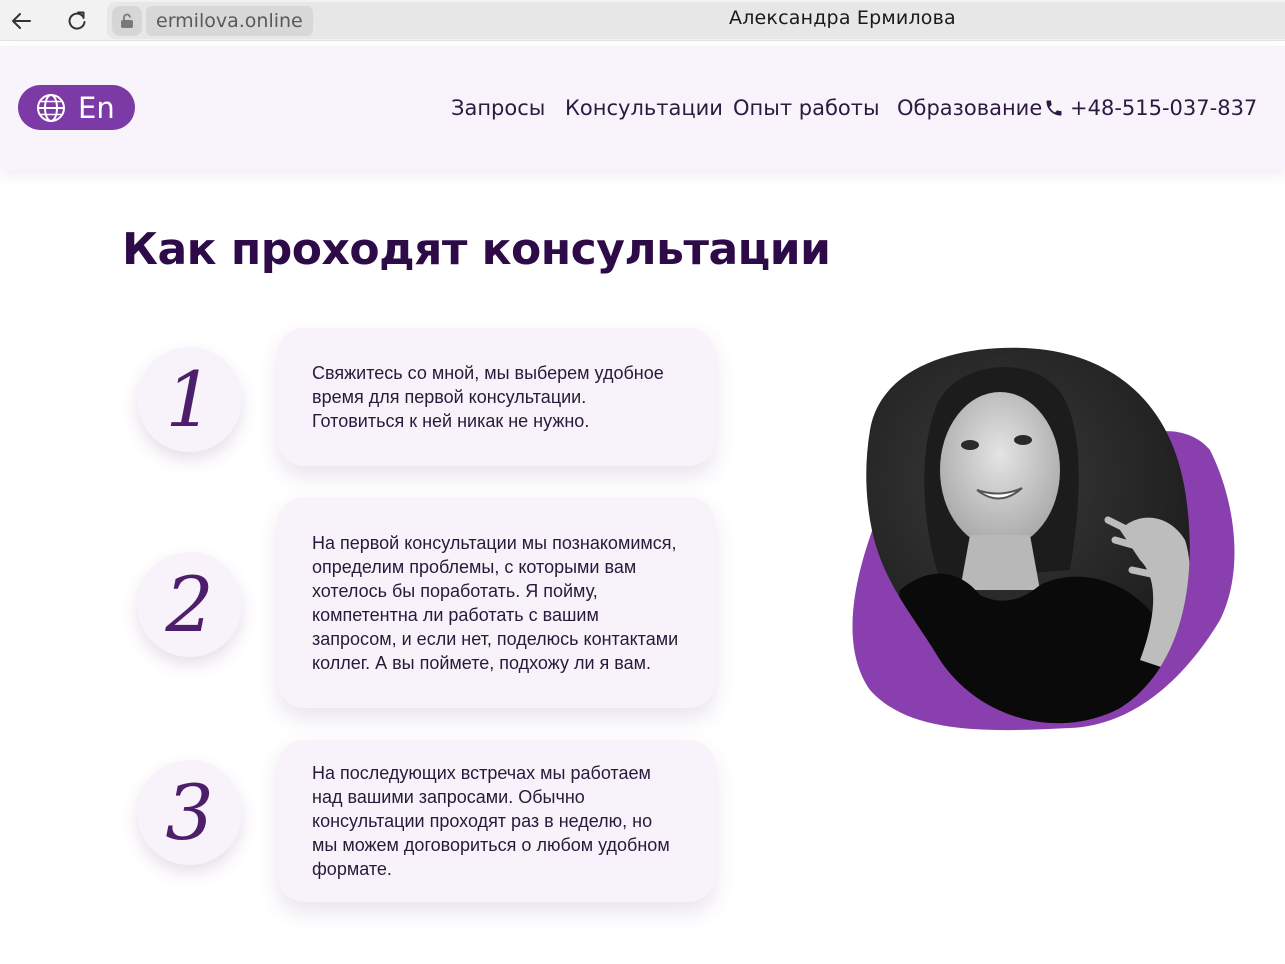 The width and height of the screenshot is (1285, 964). I want to click on site-info-button, so click(127, 21).